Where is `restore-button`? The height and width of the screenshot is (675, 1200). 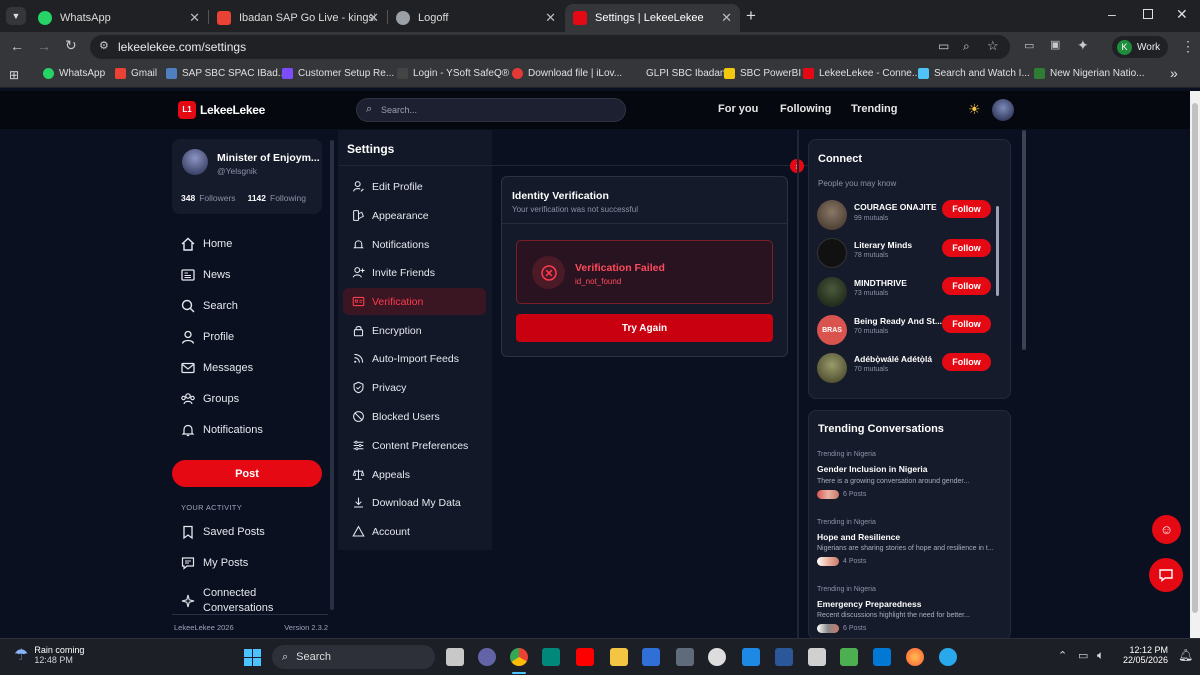 restore-button is located at coordinates (1148, 14).